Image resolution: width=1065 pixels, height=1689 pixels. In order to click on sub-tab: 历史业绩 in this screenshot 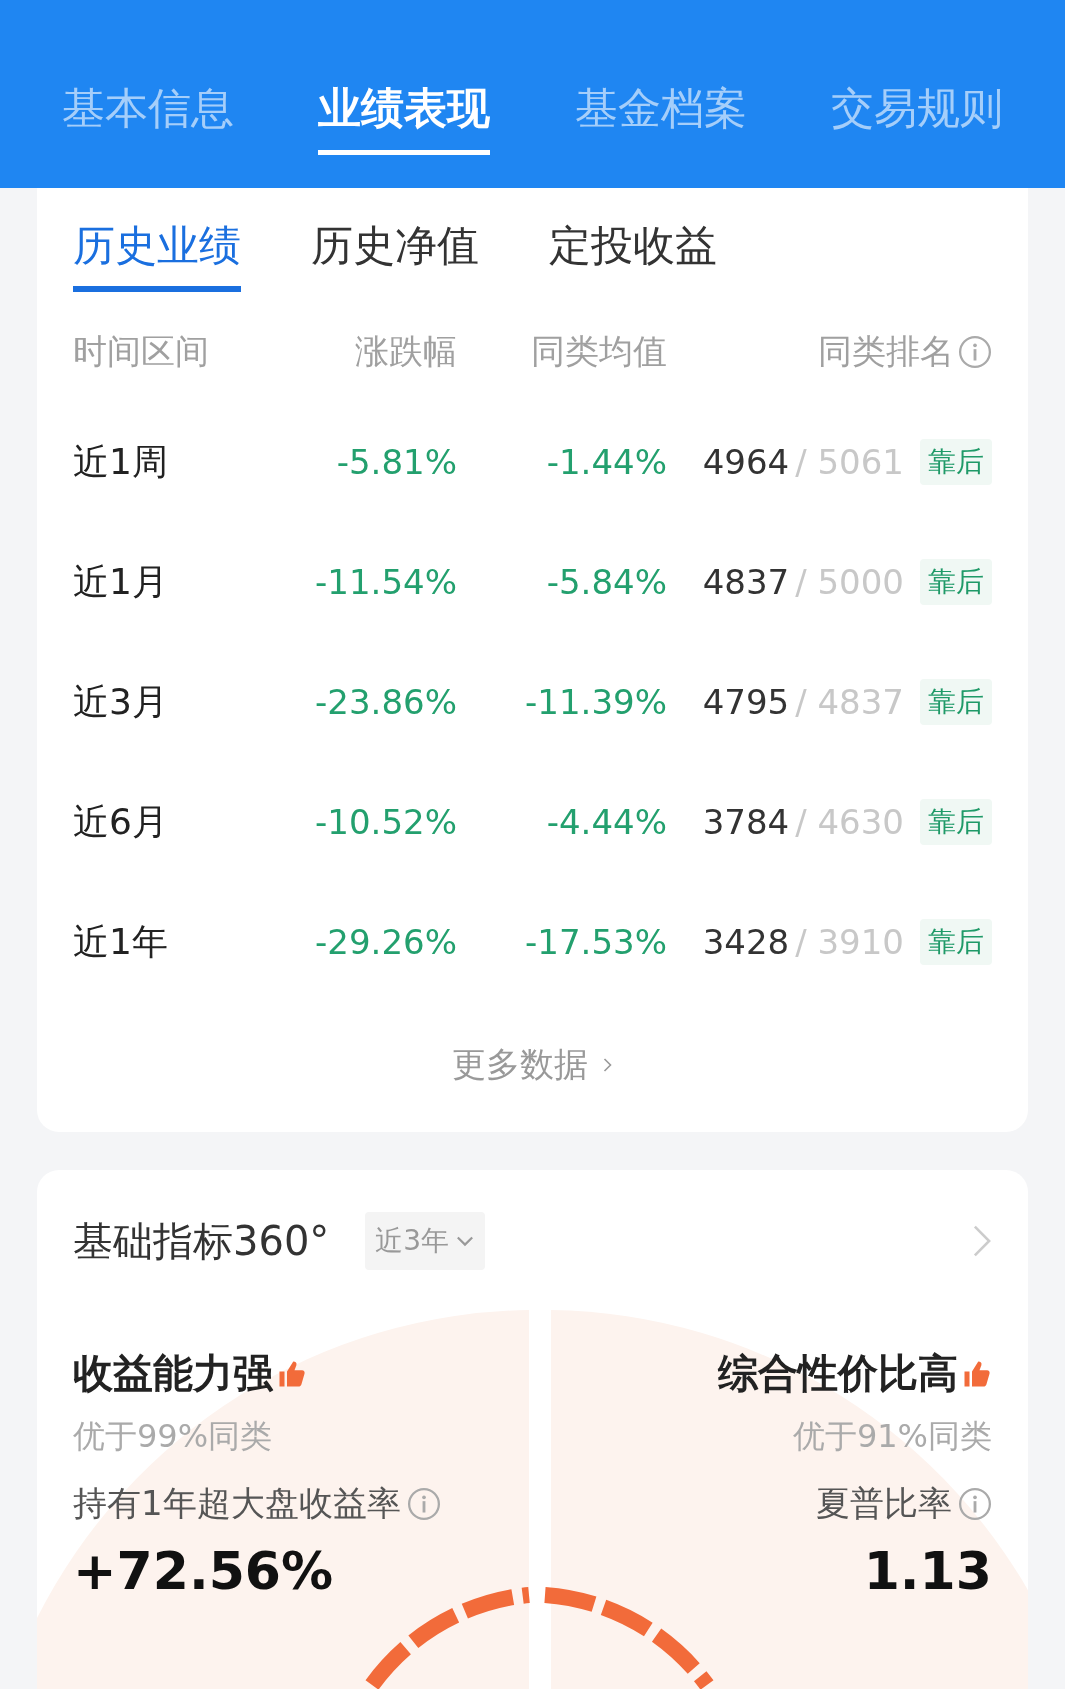, I will do `click(157, 255)`.